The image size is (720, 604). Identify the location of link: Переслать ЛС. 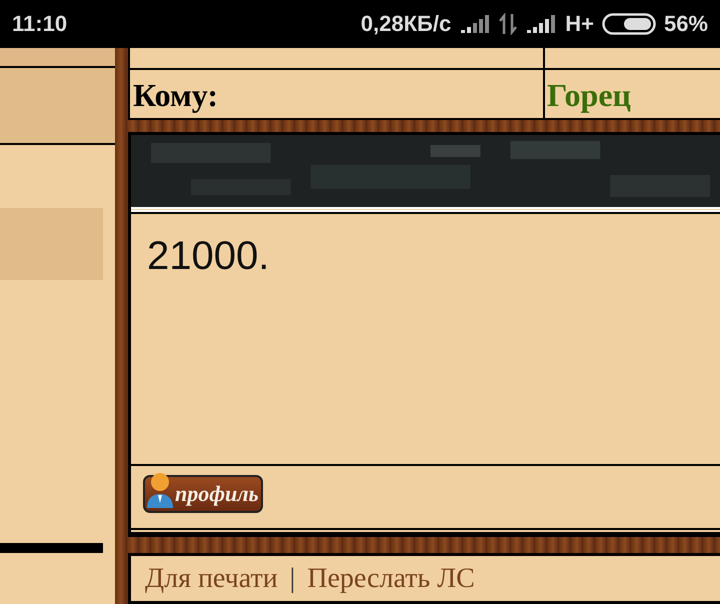
(391, 578).